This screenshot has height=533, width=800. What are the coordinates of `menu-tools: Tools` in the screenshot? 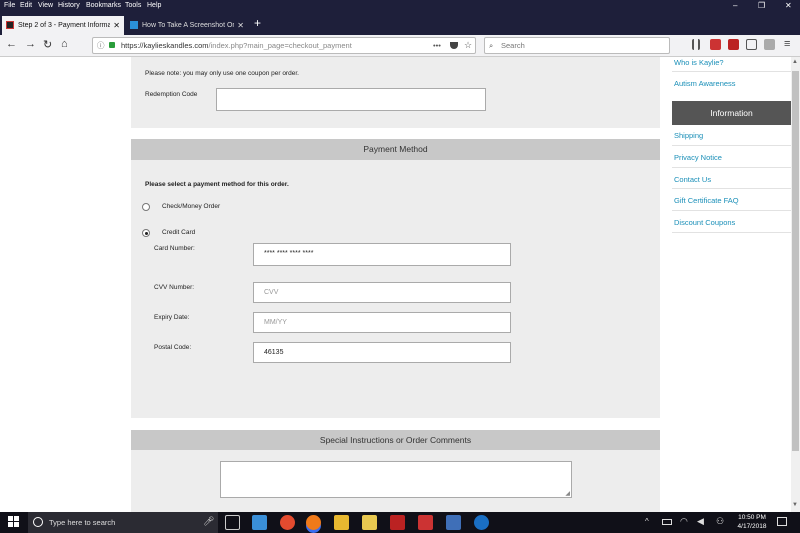 It's located at (133, 5).